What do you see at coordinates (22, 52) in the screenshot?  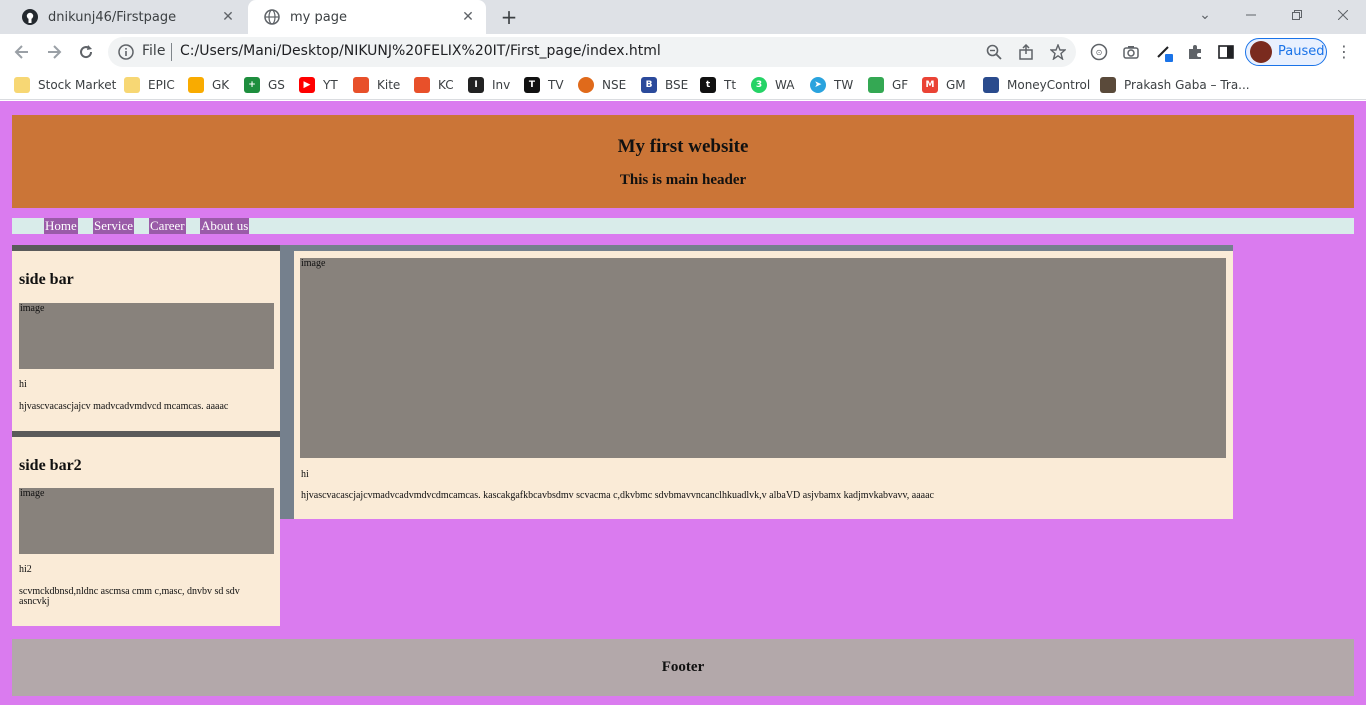 I see `back-icon` at bounding box center [22, 52].